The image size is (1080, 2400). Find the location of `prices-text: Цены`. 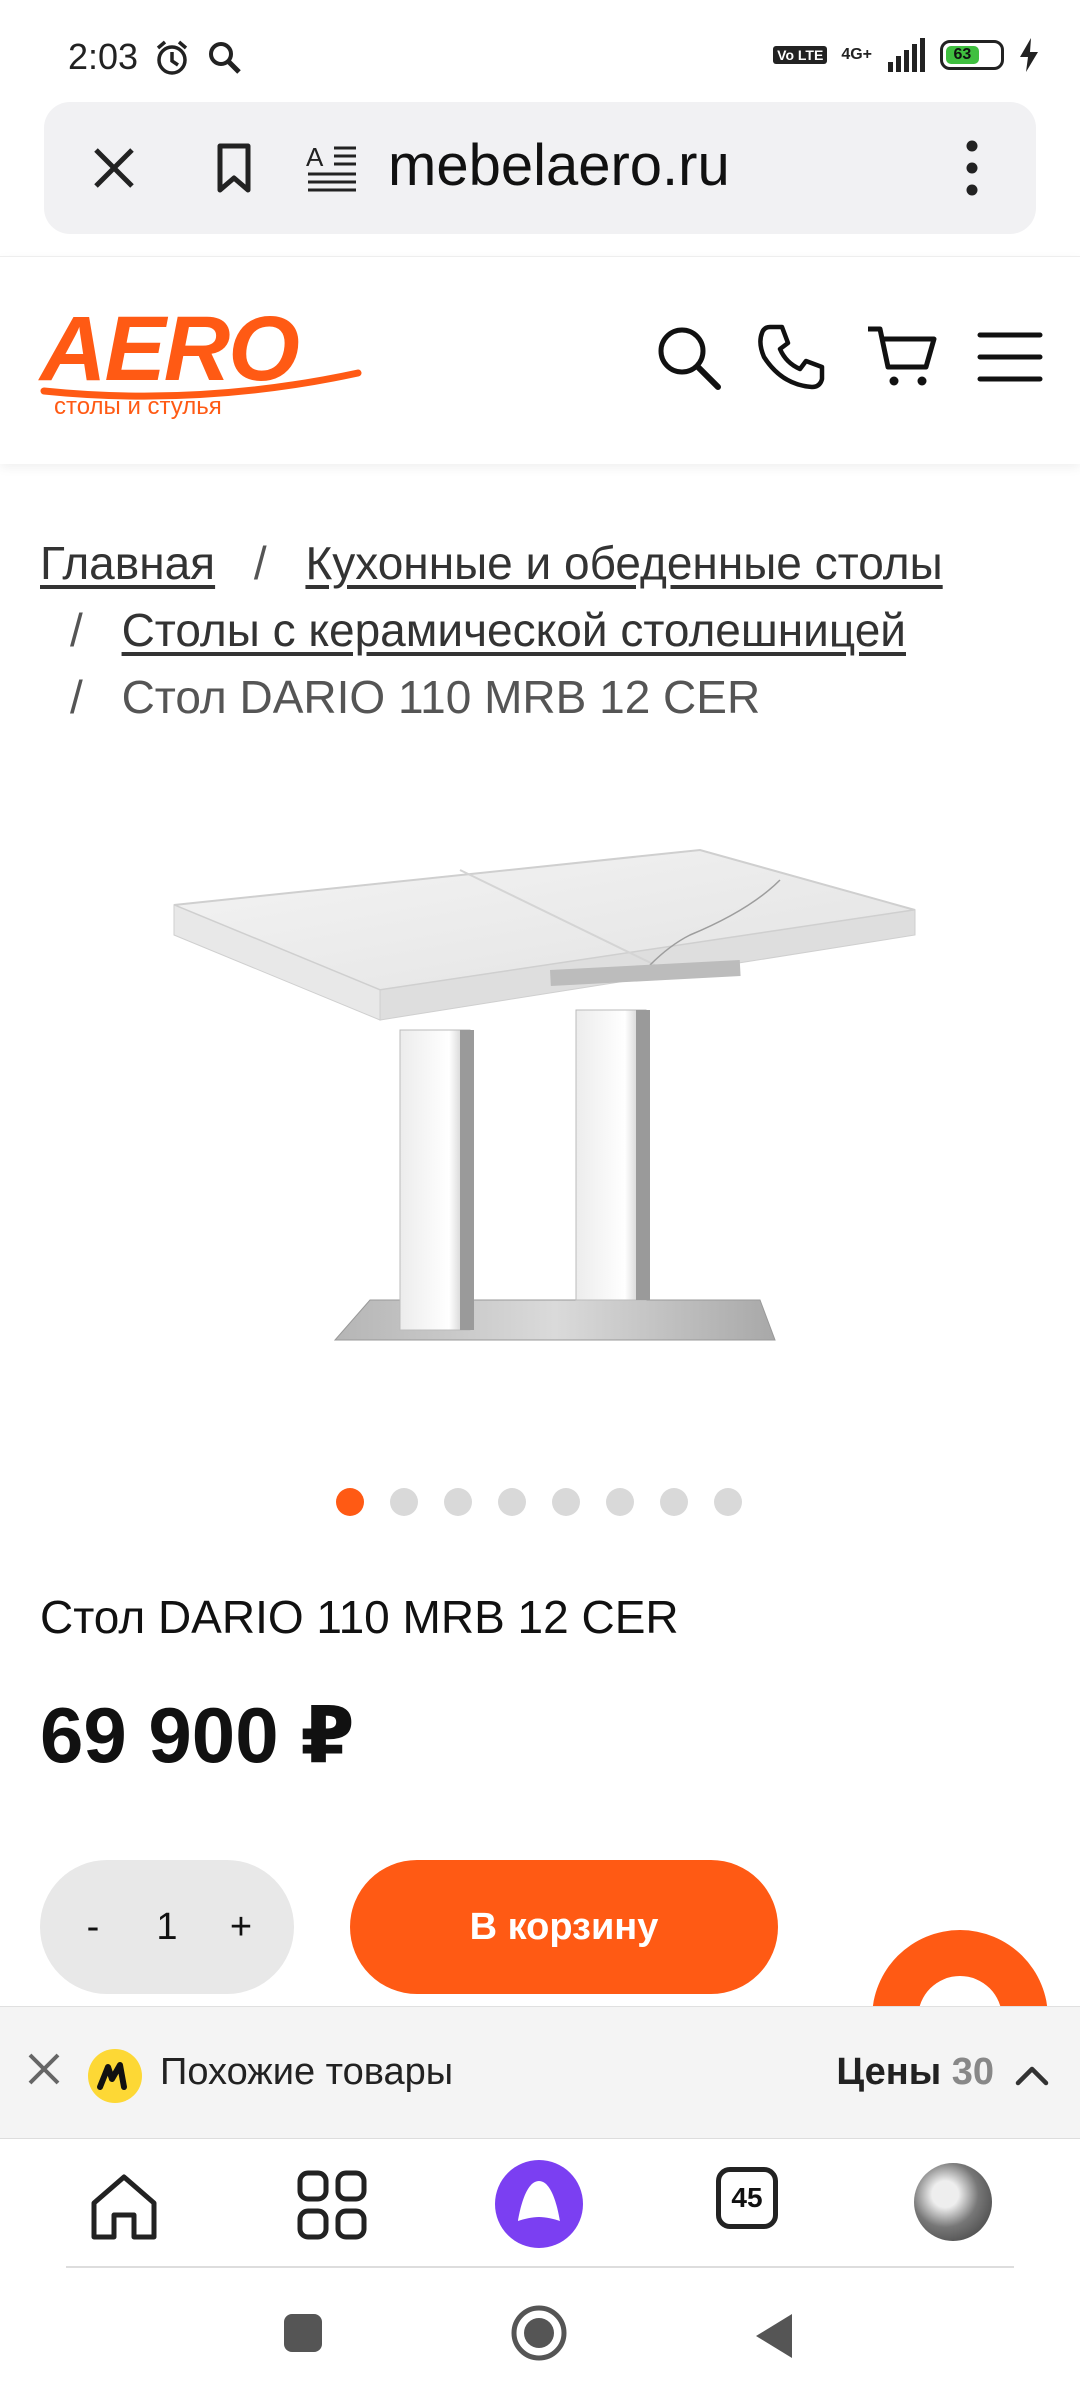

prices-text: Цены is located at coordinates (889, 2072).